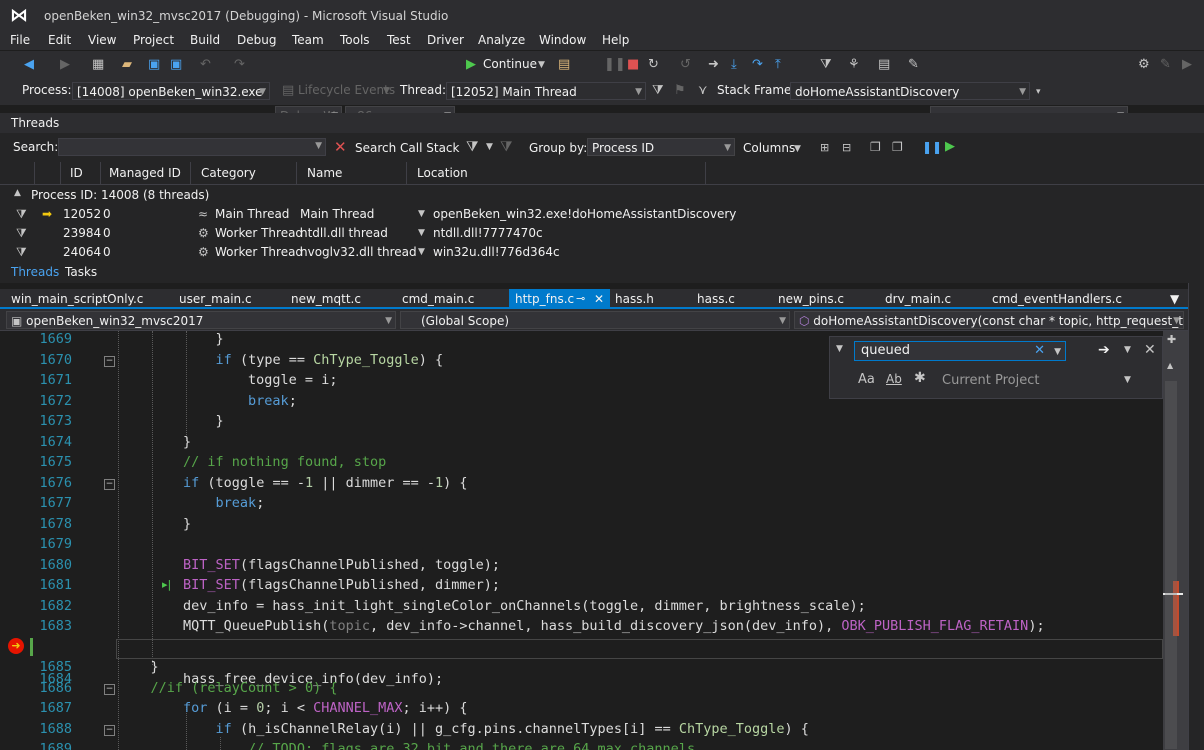  Describe the element at coordinates (324, 173) in the screenshot. I see `col-name: Name` at that location.